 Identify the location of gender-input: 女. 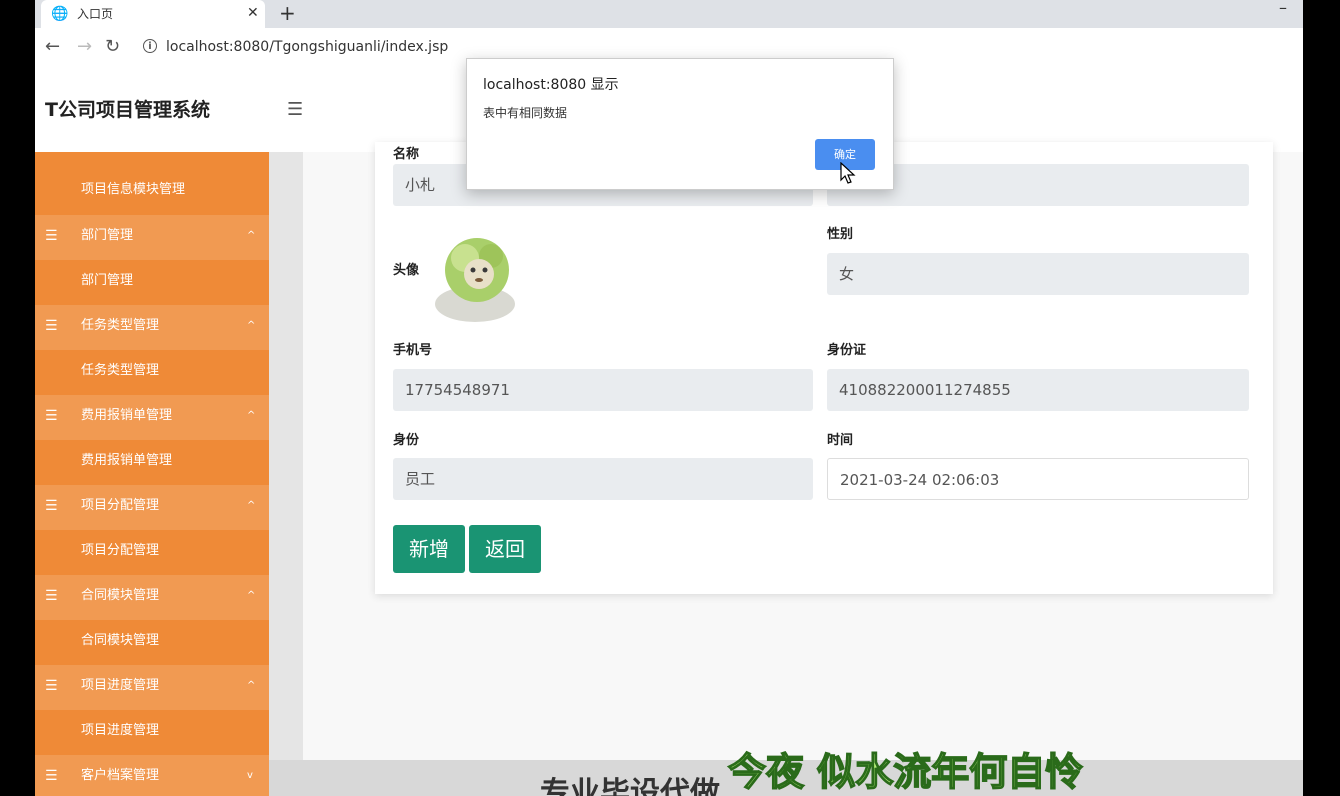
(1038, 274).